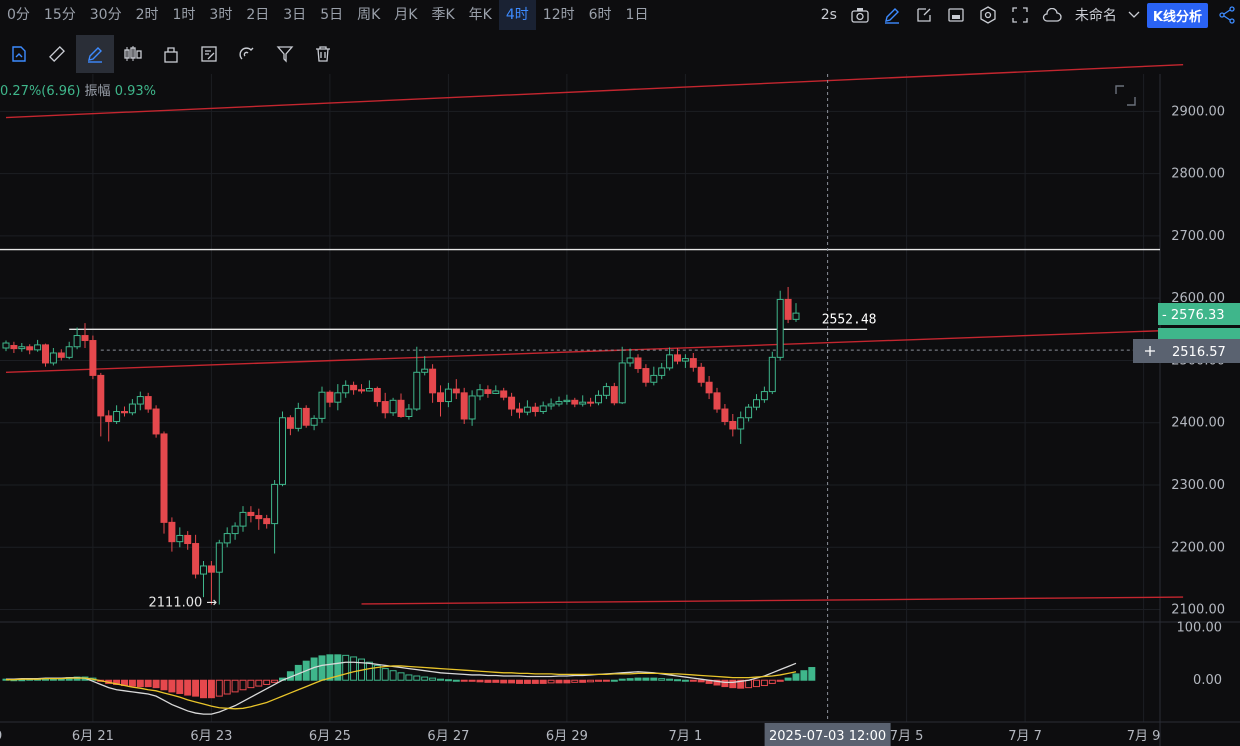 Image resolution: width=1240 pixels, height=746 pixels. What do you see at coordinates (1125, 95) in the screenshot?
I see `maximize-icon` at bounding box center [1125, 95].